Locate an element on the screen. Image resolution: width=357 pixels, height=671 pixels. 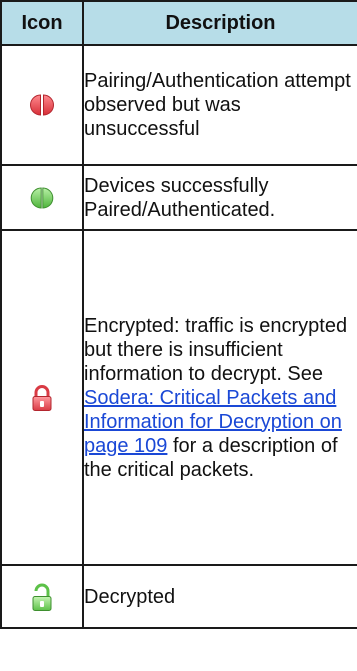
red-locked-padlock-icon is located at coordinates (42, 397).